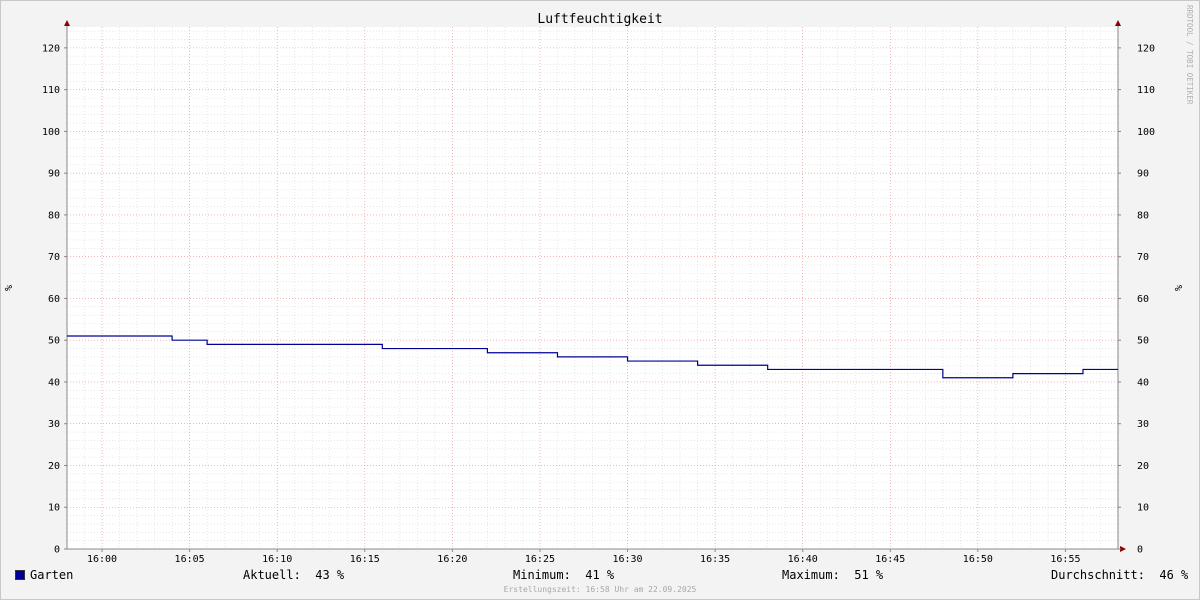  What do you see at coordinates (57, 550) in the screenshot?
I see `y-tick-label-left: 0` at bounding box center [57, 550].